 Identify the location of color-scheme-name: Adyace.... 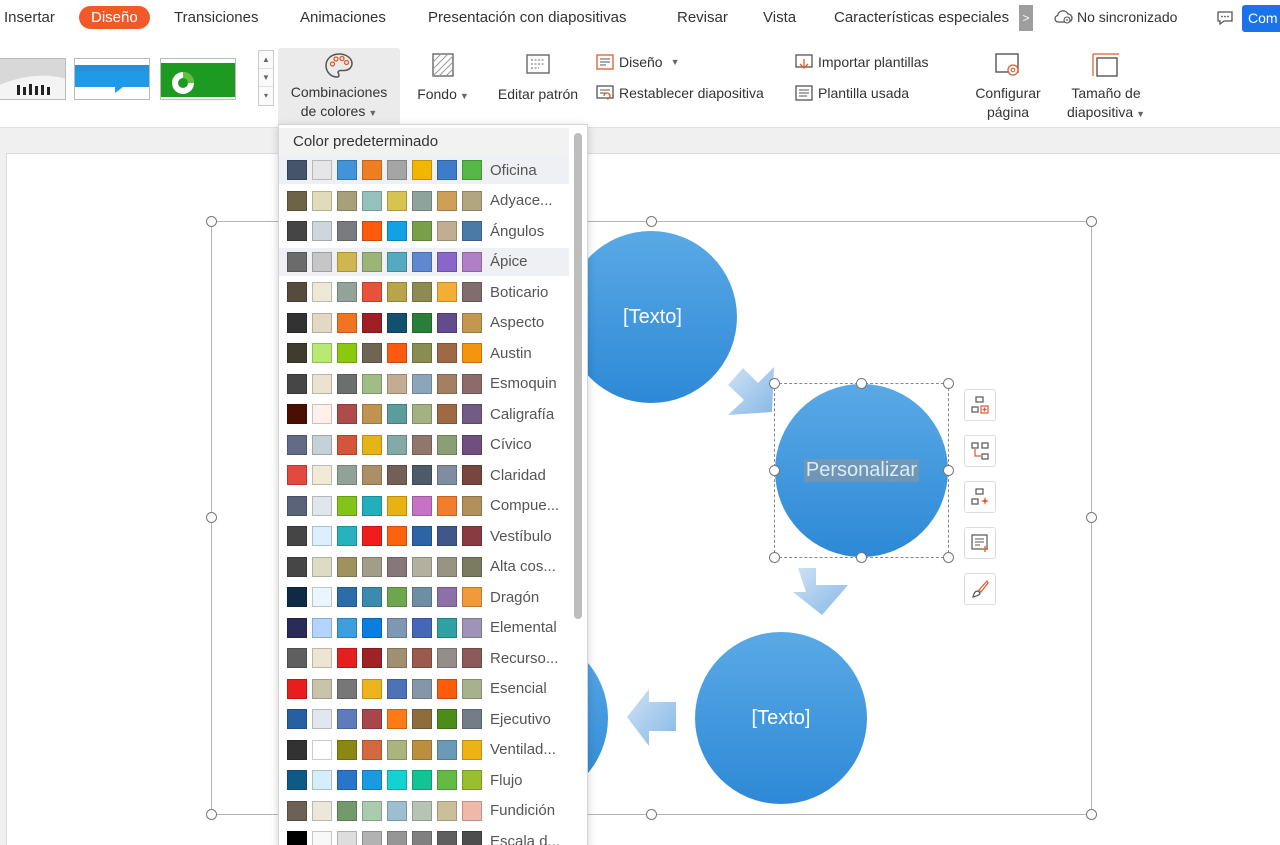
(521, 200).